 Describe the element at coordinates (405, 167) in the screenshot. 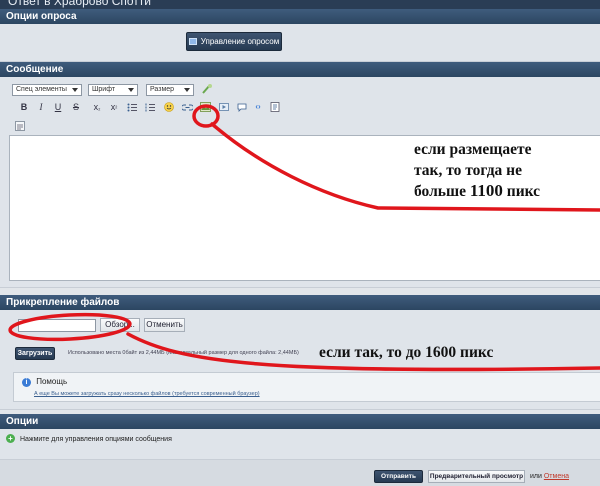

I see `editor-arrow-line` at that location.